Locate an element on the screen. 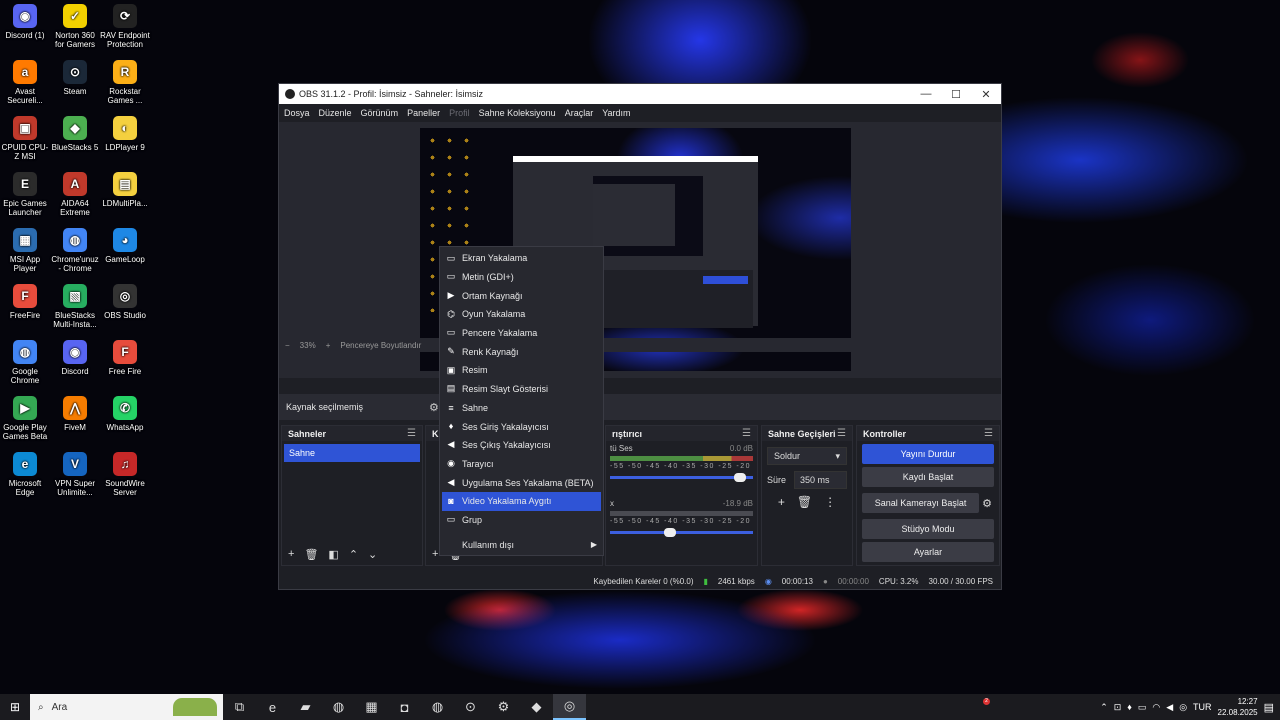  fit-to-window-button: Pencereye Boyutlandır is located at coordinates (380, 345).